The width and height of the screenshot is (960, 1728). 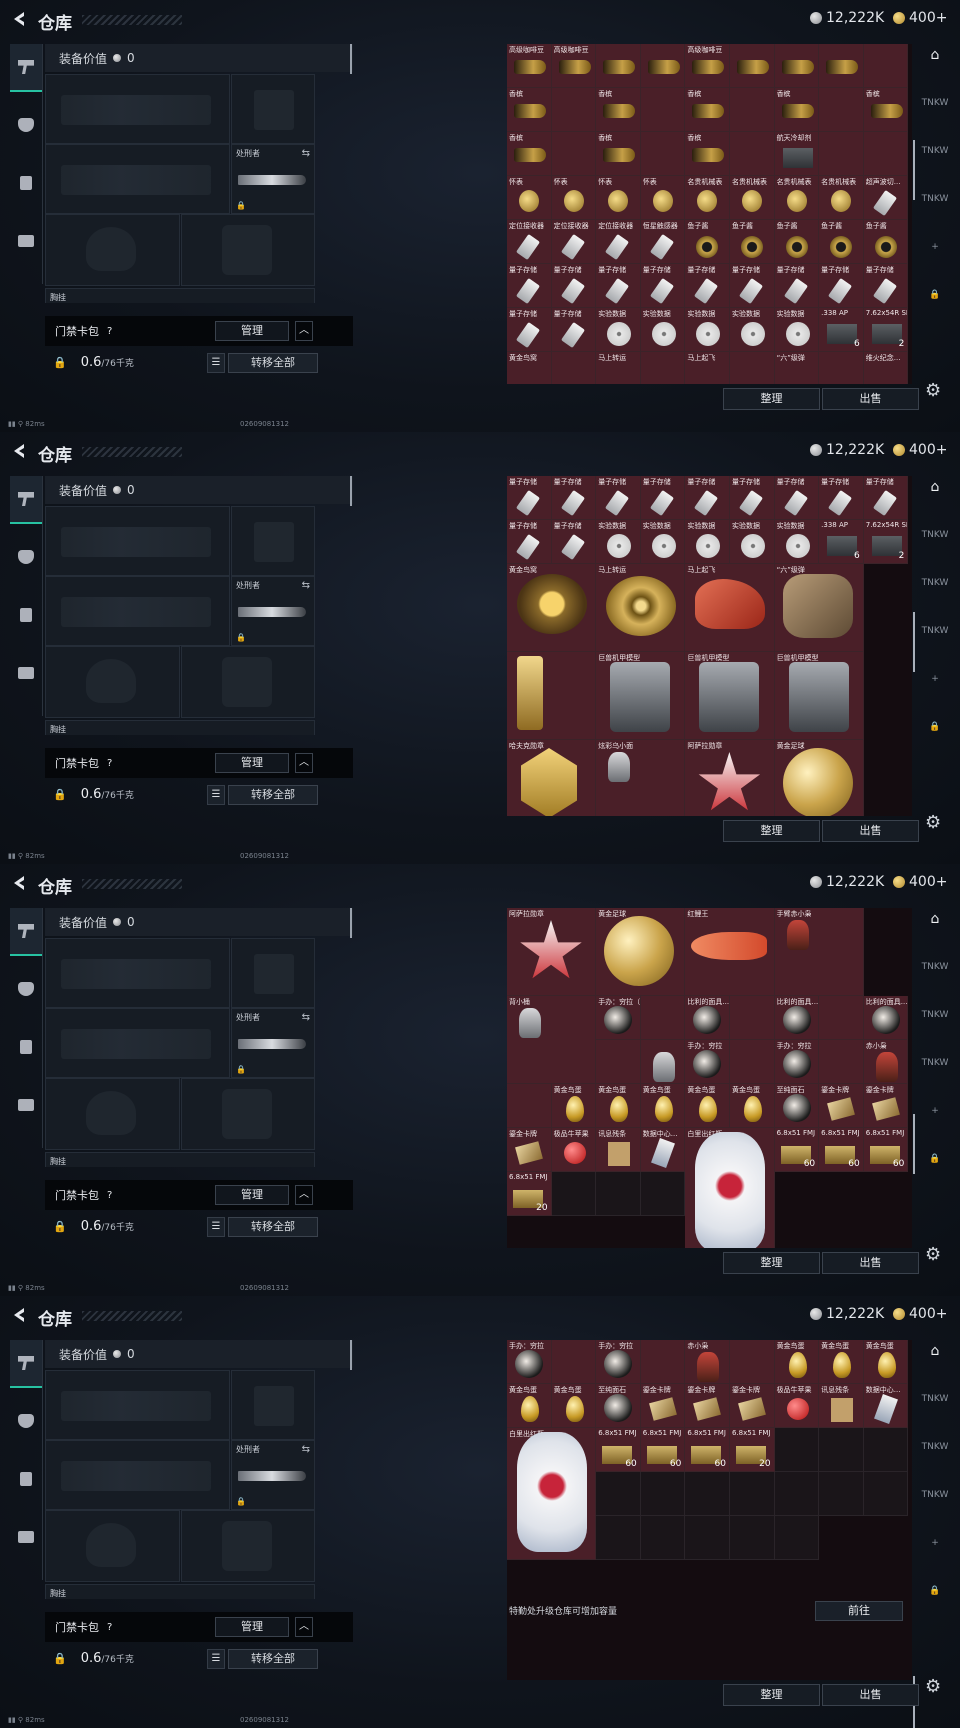 I want to click on stash-item-large: 黄金足球, so click(x=641, y=952).